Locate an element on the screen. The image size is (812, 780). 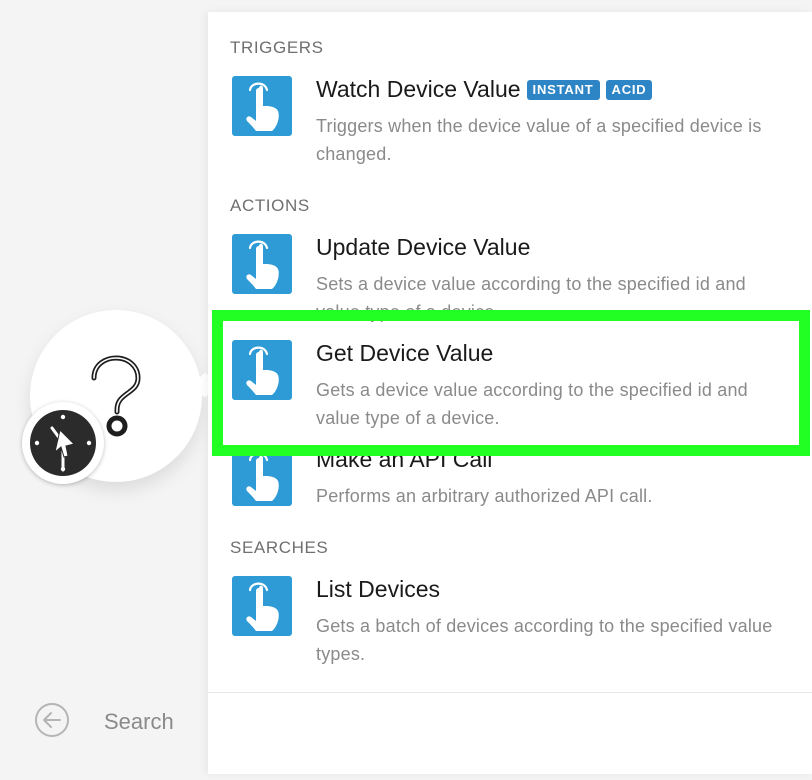
module-title: Make an API Call is located at coordinates (404, 459).